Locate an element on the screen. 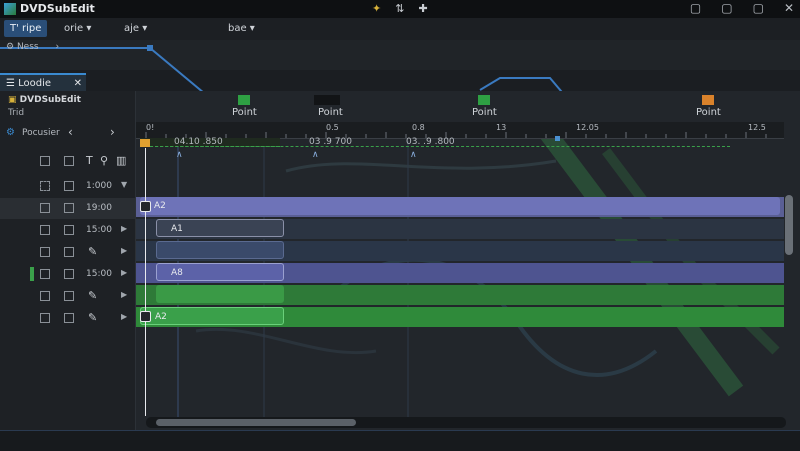 The width and height of the screenshot is (800, 451). search-icon: ⚲ is located at coordinates (104, 160).